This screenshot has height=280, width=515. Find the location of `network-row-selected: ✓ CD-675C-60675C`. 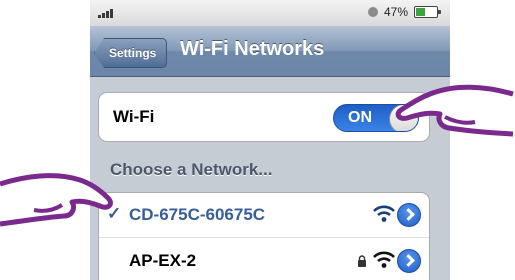

network-row-selected: ✓ CD-675C-60675C is located at coordinates (264, 215).